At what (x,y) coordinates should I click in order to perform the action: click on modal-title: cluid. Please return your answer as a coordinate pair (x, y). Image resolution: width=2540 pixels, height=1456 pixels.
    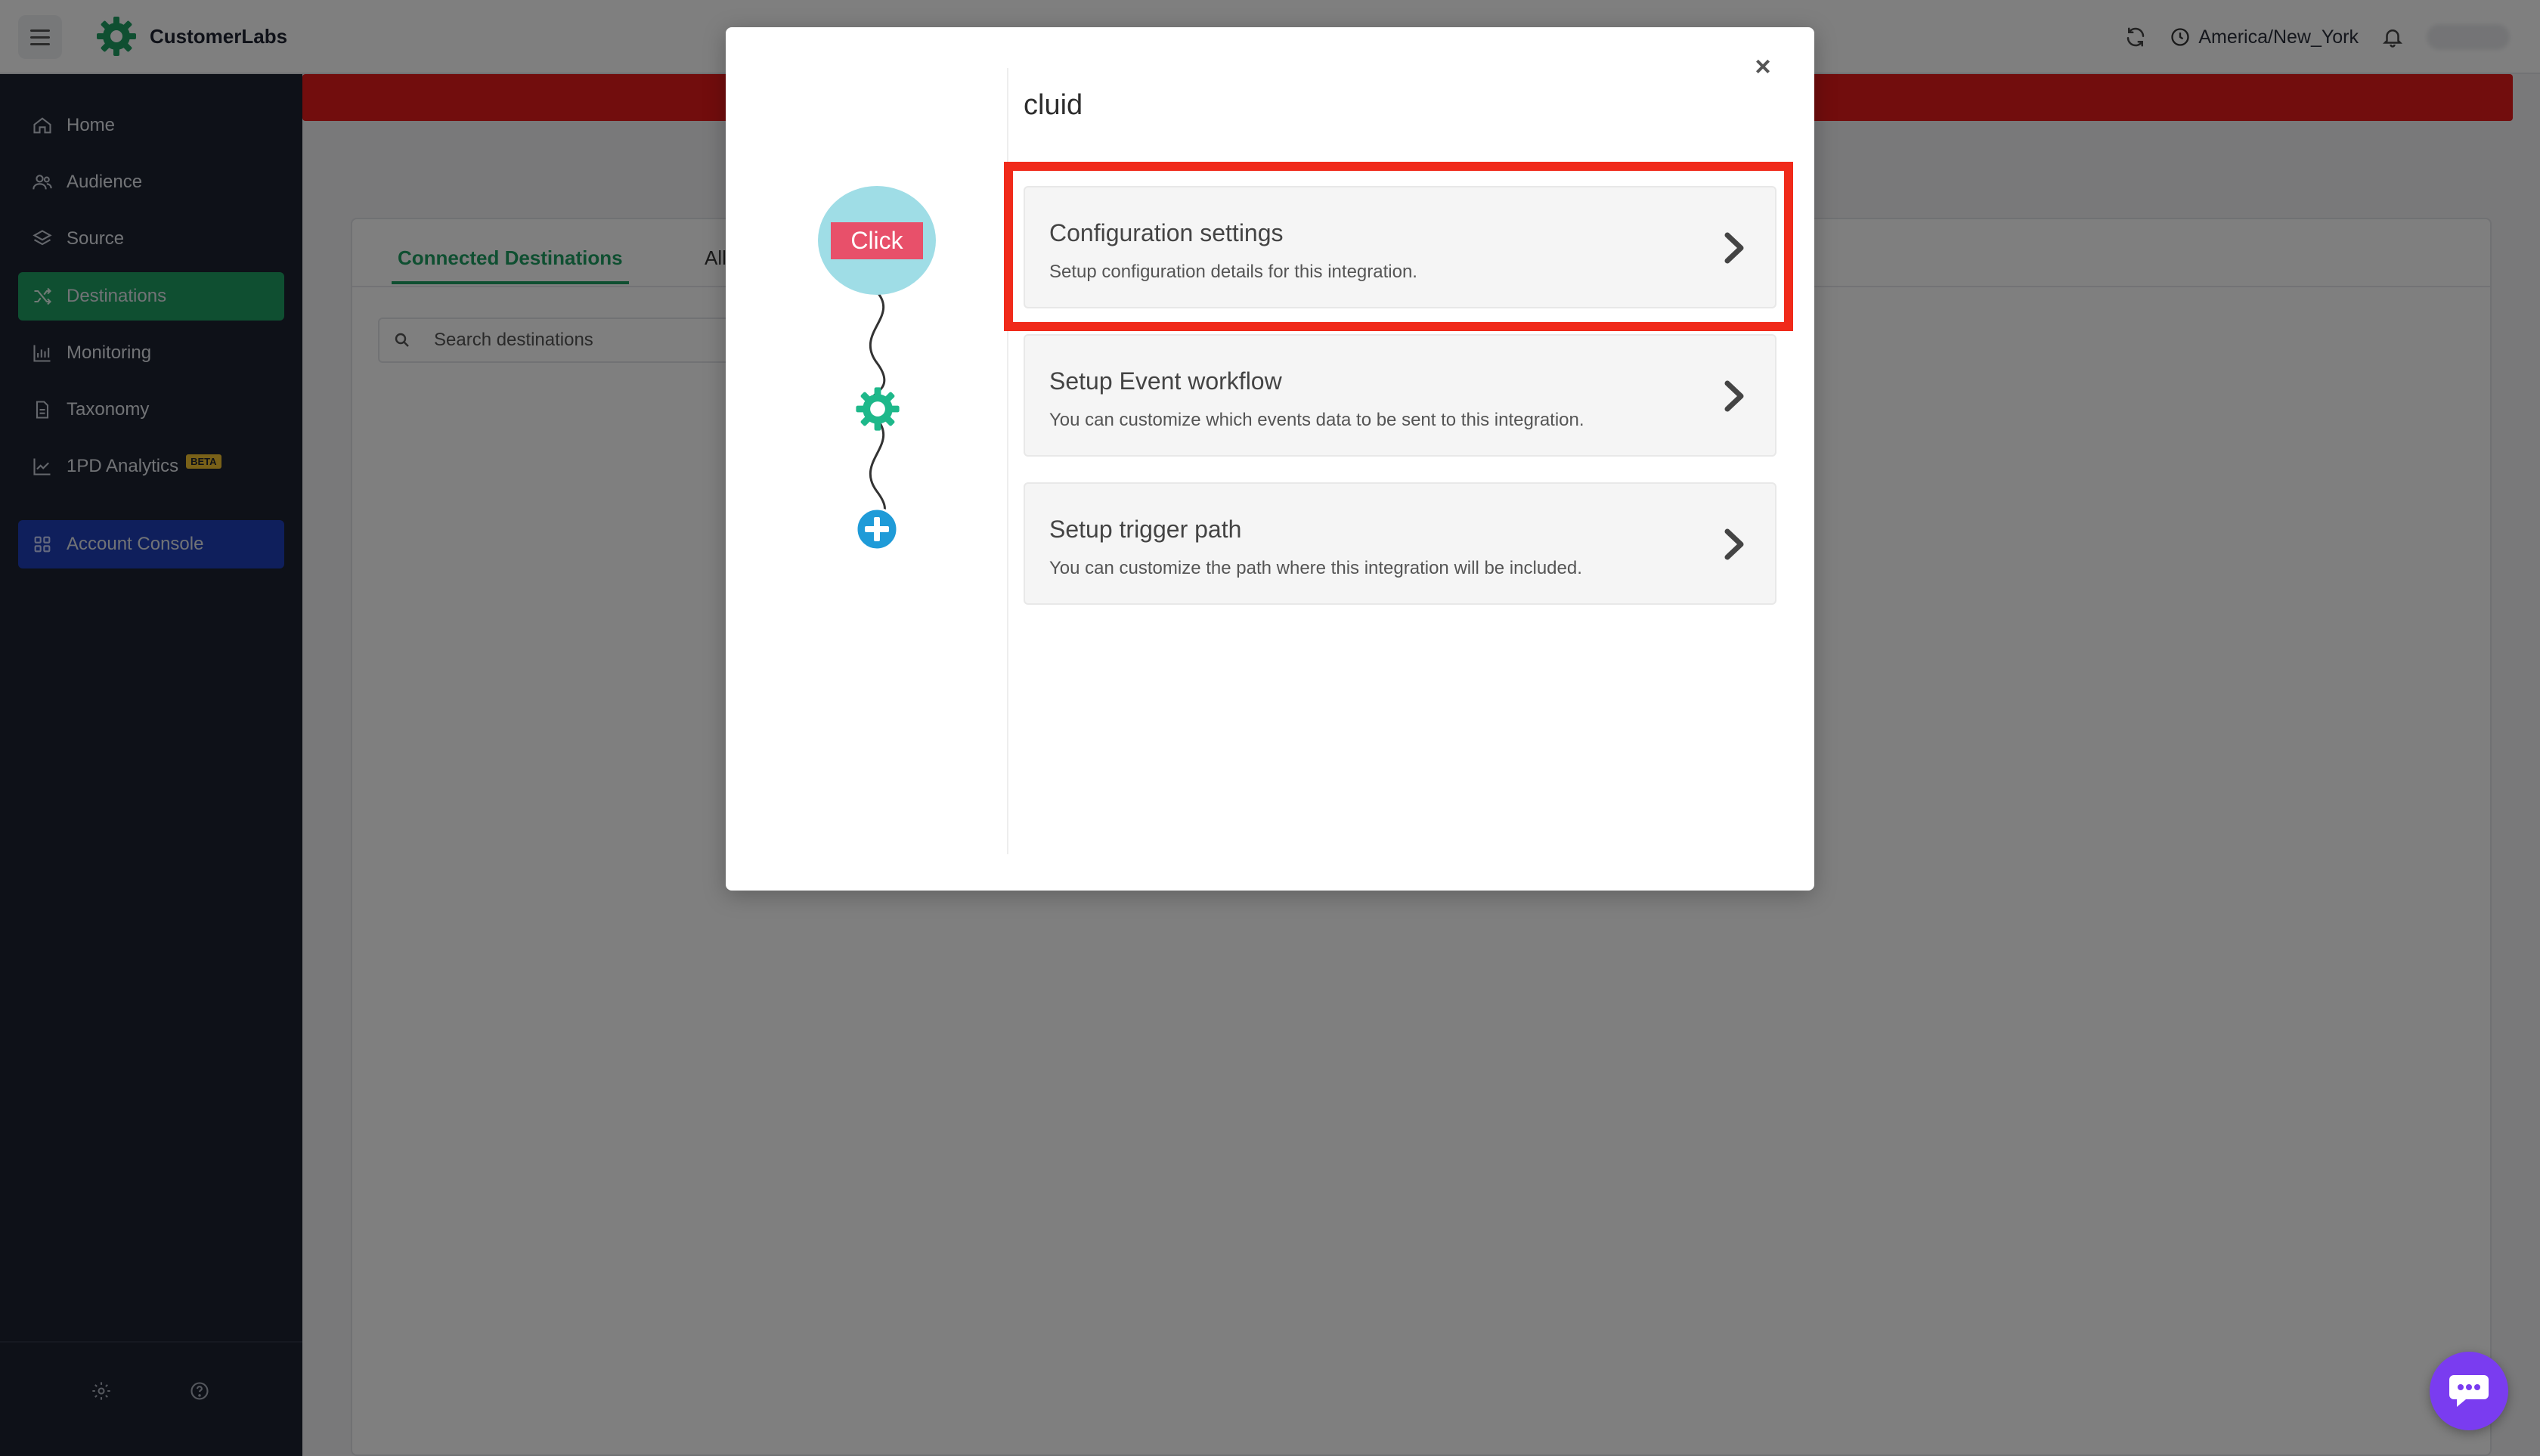
    Looking at the image, I should click on (1053, 105).